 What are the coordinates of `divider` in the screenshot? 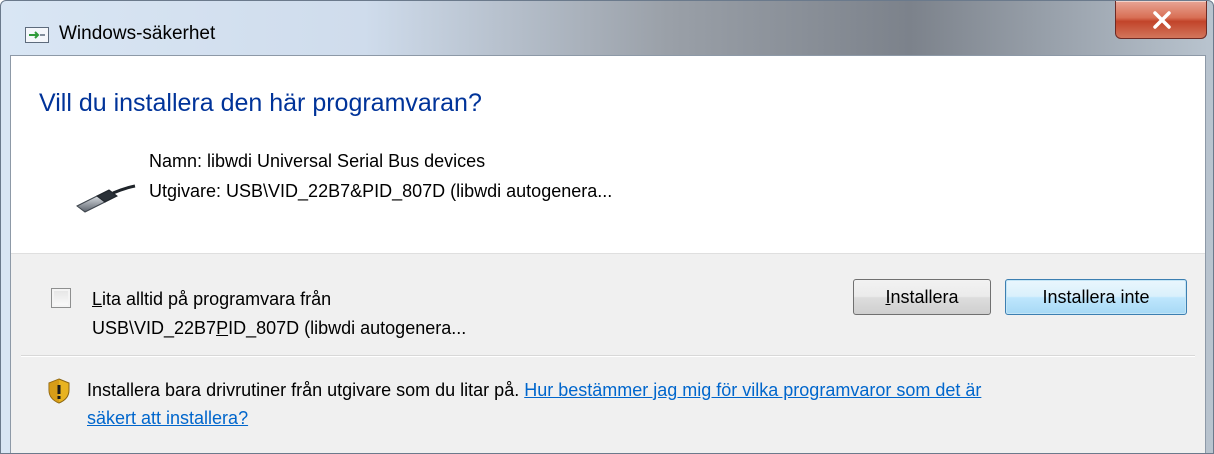 It's located at (608, 356).